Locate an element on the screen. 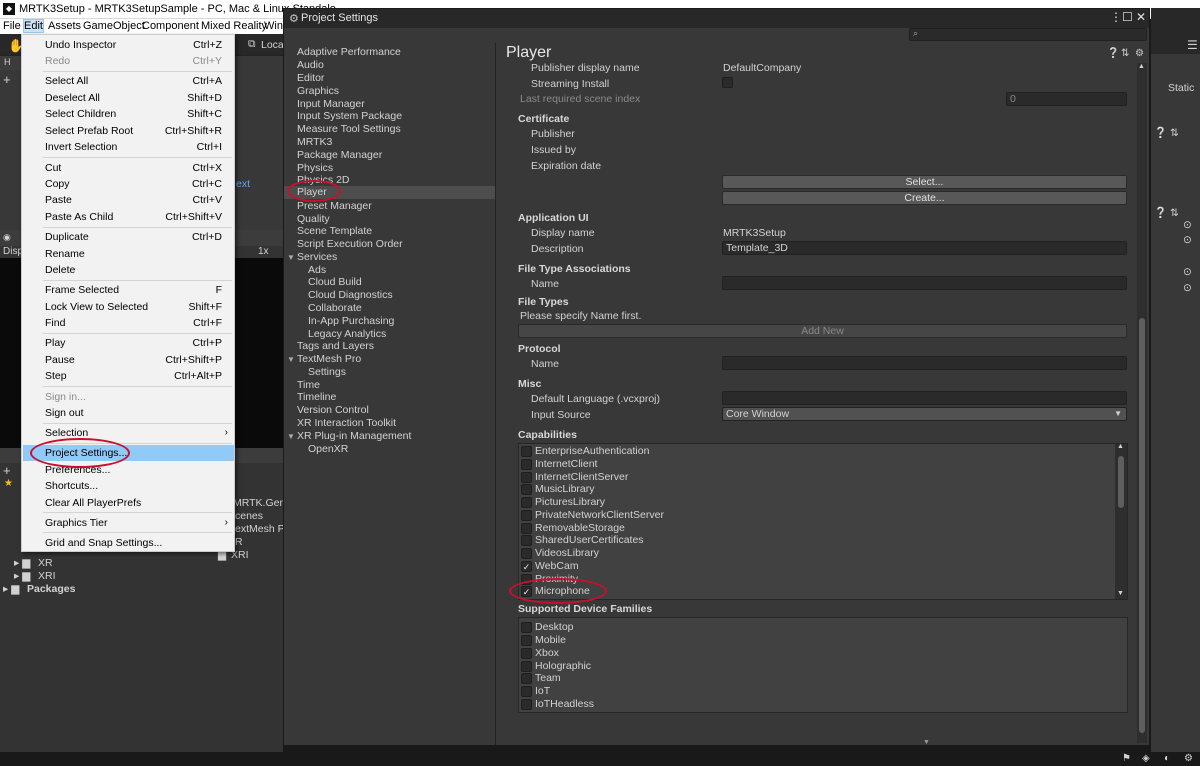 The image size is (1200, 766). input-source-dropdown: Core Window ▼ is located at coordinates (924, 414).